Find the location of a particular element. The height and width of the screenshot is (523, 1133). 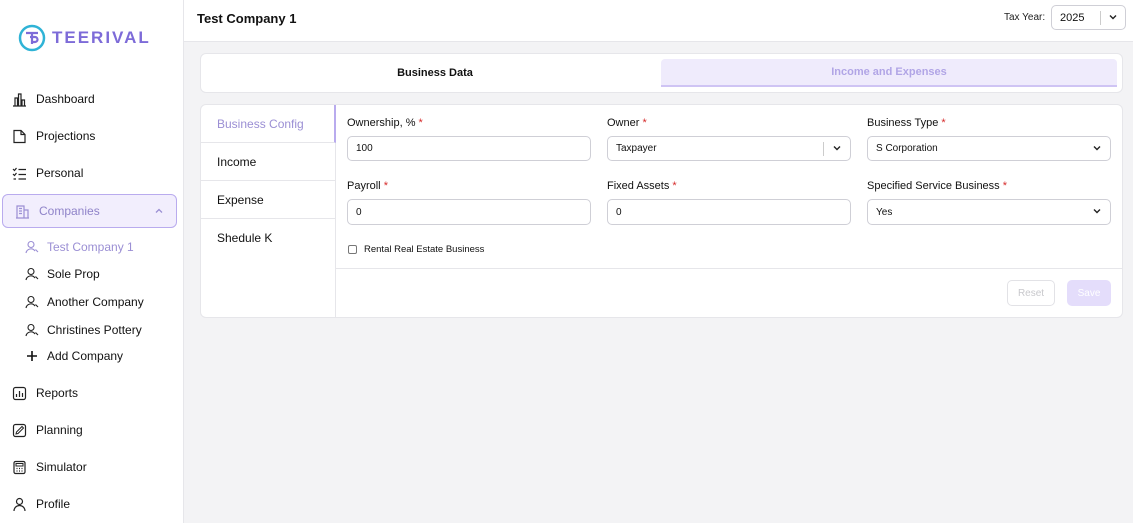

nav-planning-label: Planning is located at coordinates (59, 430).